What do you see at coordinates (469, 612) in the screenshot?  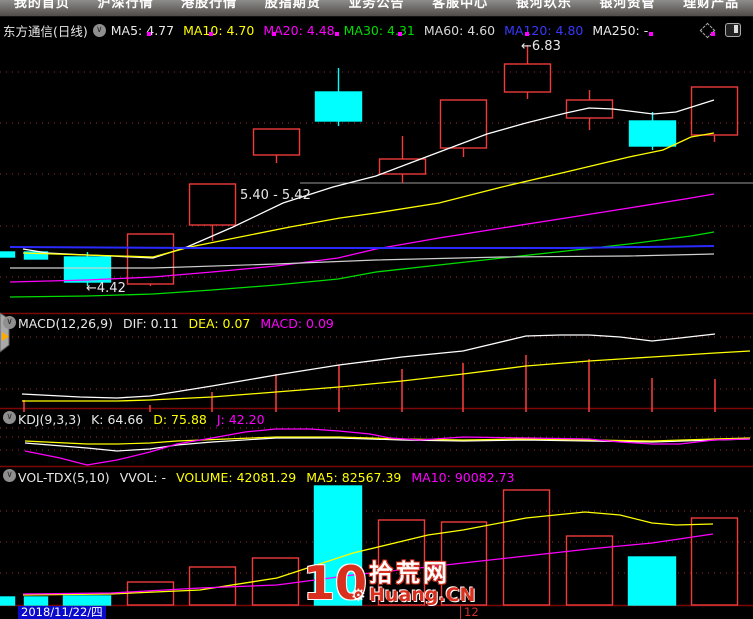 I see `month-tick-label: 12` at bounding box center [469, 612].